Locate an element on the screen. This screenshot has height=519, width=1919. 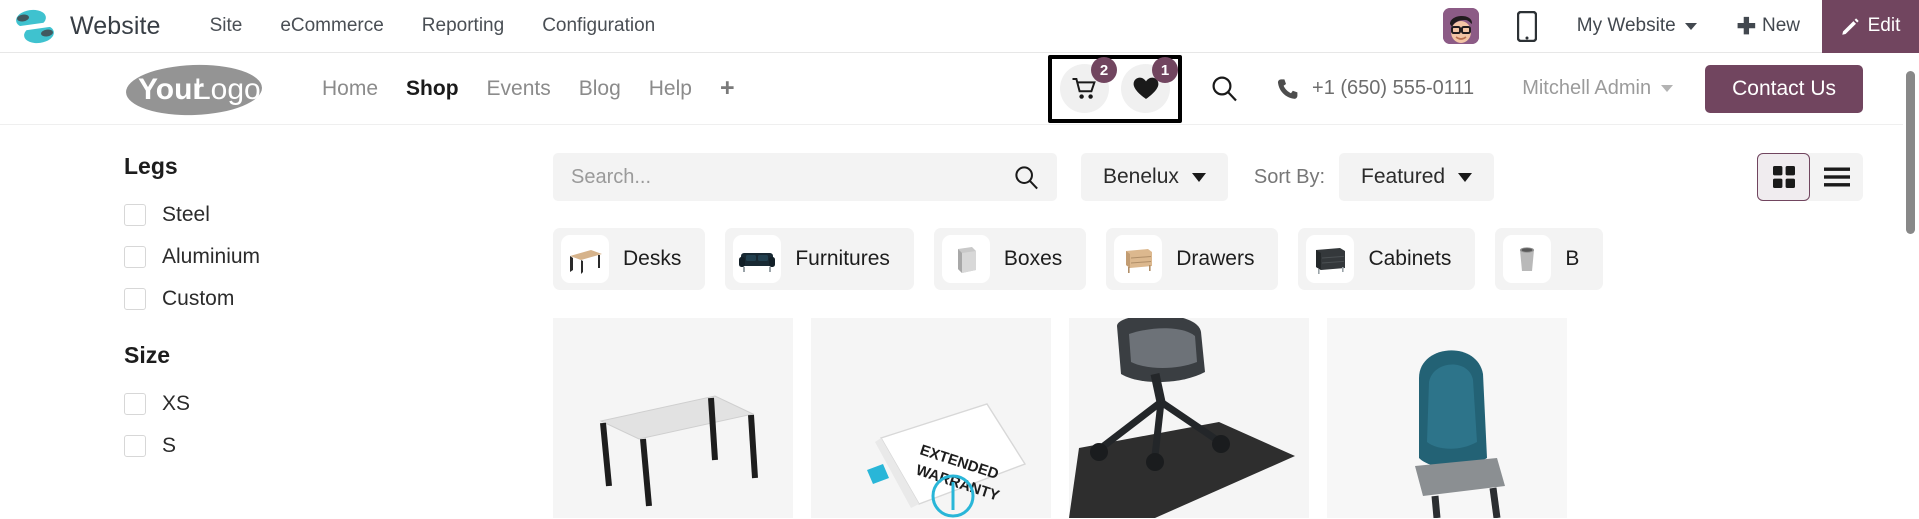
nav-events: Events is located at coordinates (519, 89).